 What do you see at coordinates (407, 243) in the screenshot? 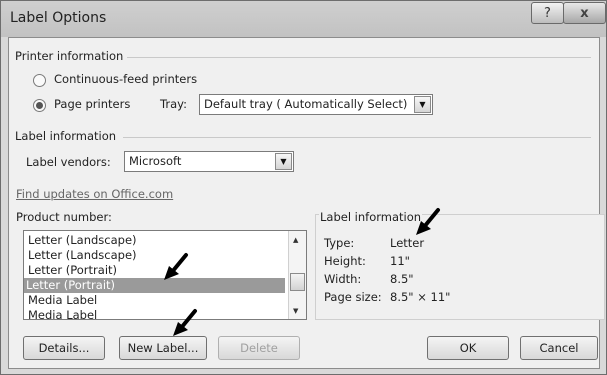
I see `type-value: Letter` at bounding box center [407, 243].